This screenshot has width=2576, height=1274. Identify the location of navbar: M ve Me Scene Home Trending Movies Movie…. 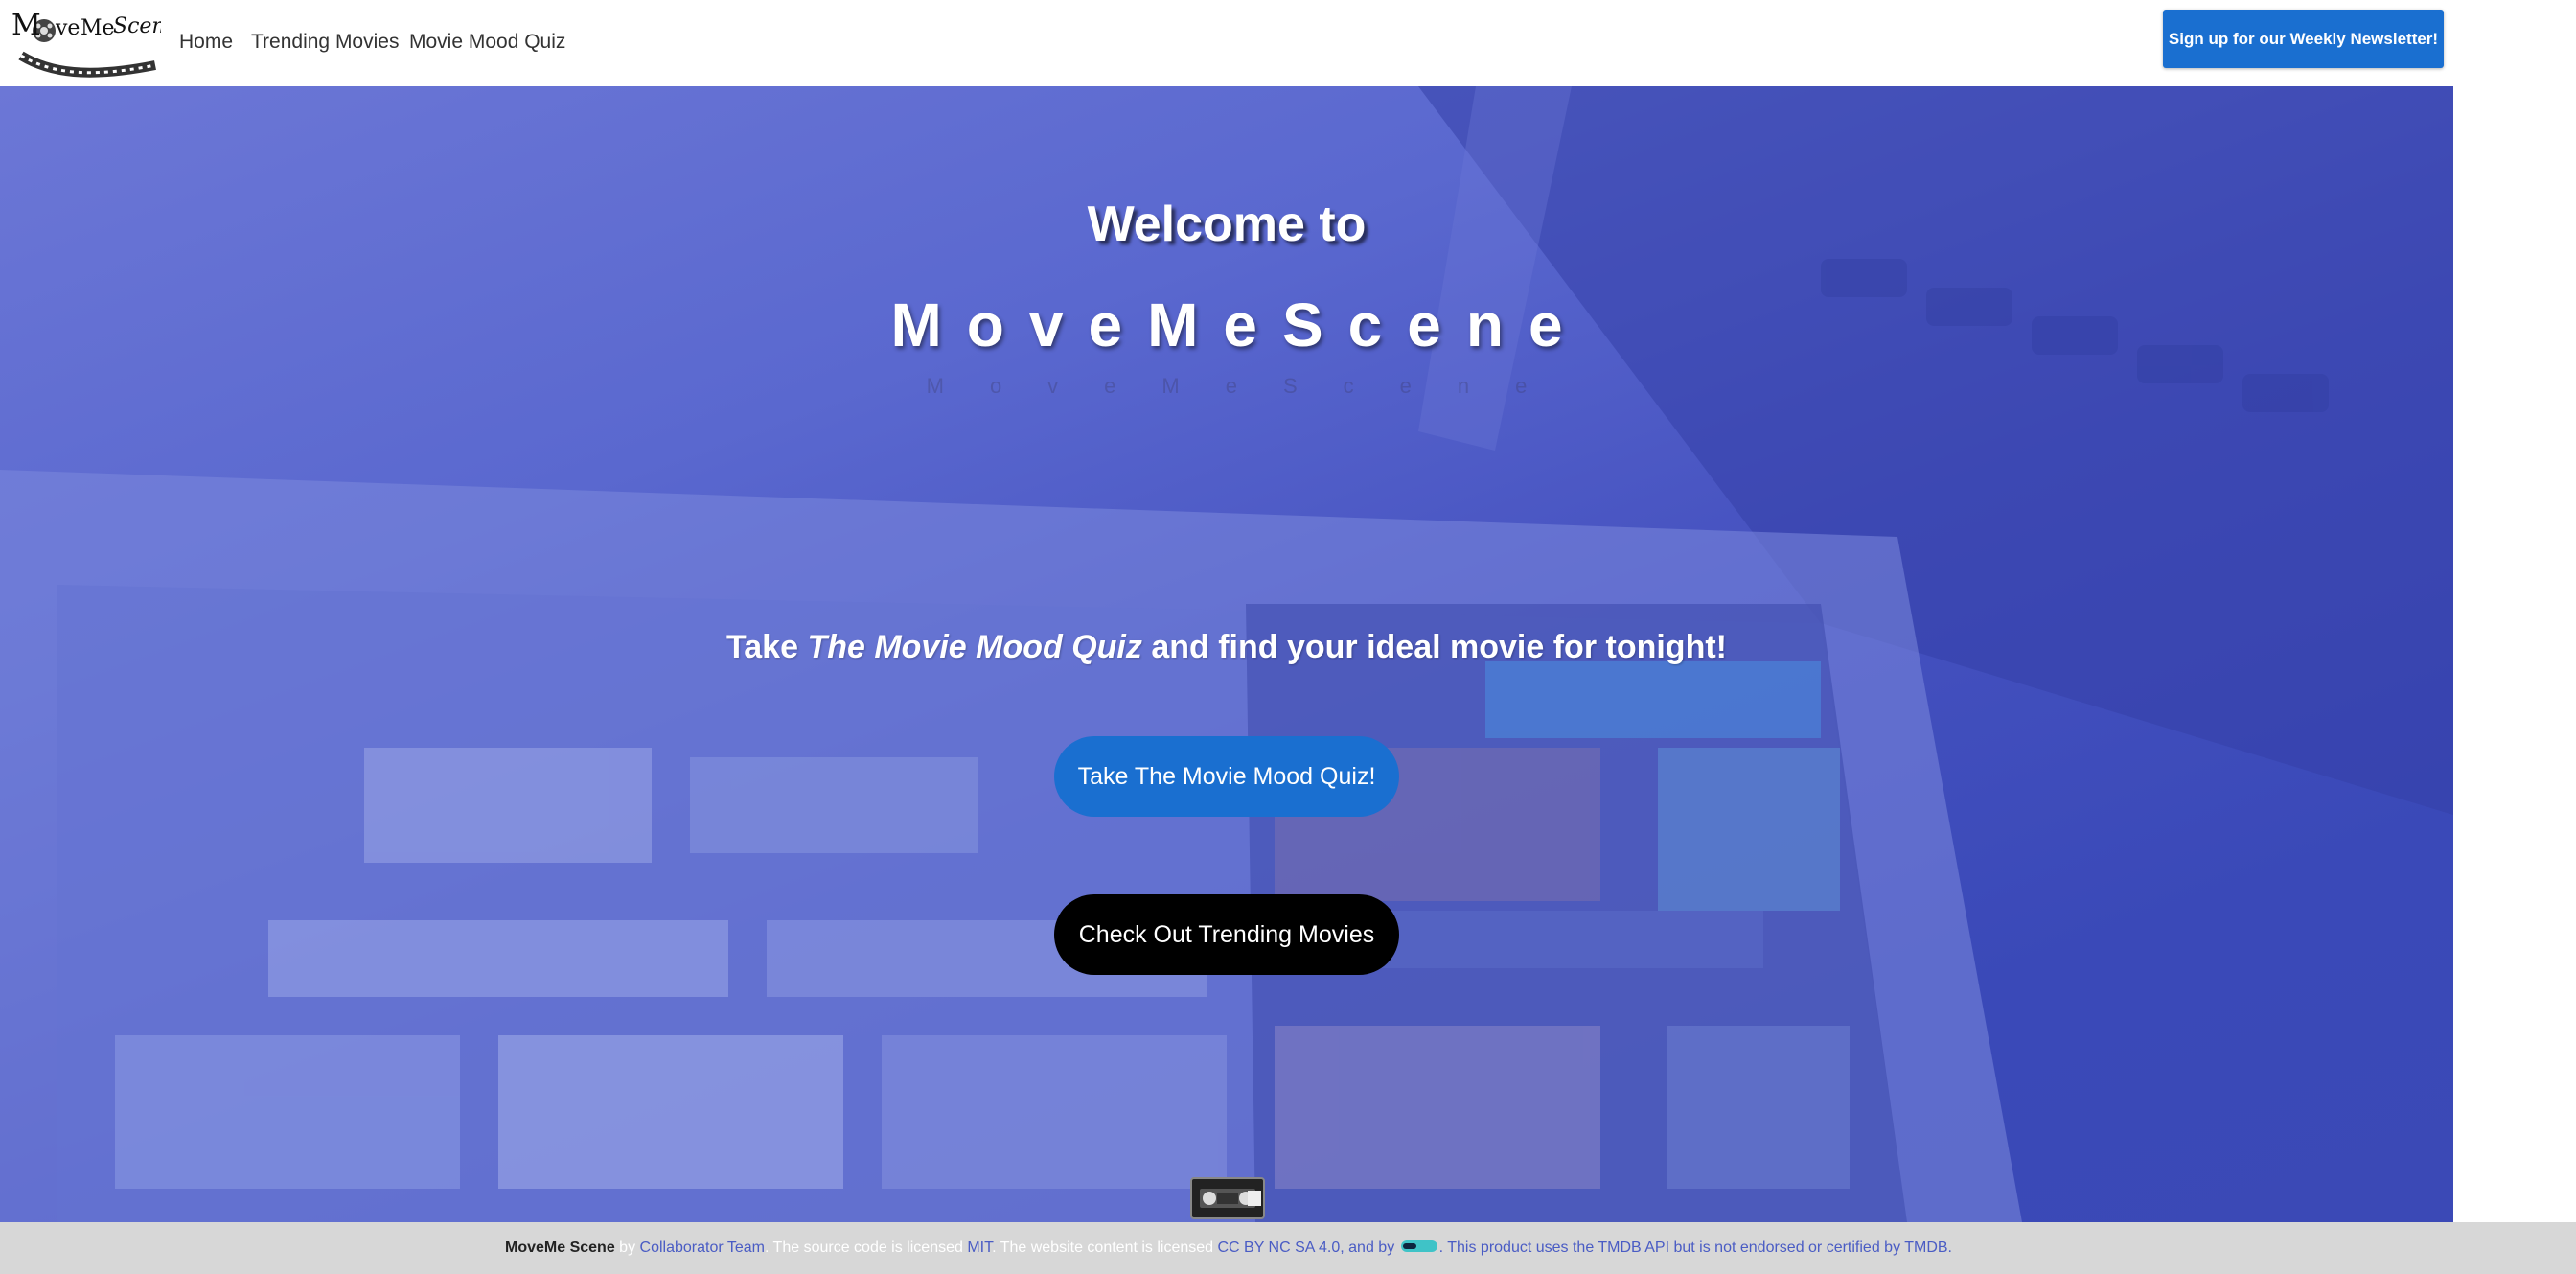
(1226, 43).